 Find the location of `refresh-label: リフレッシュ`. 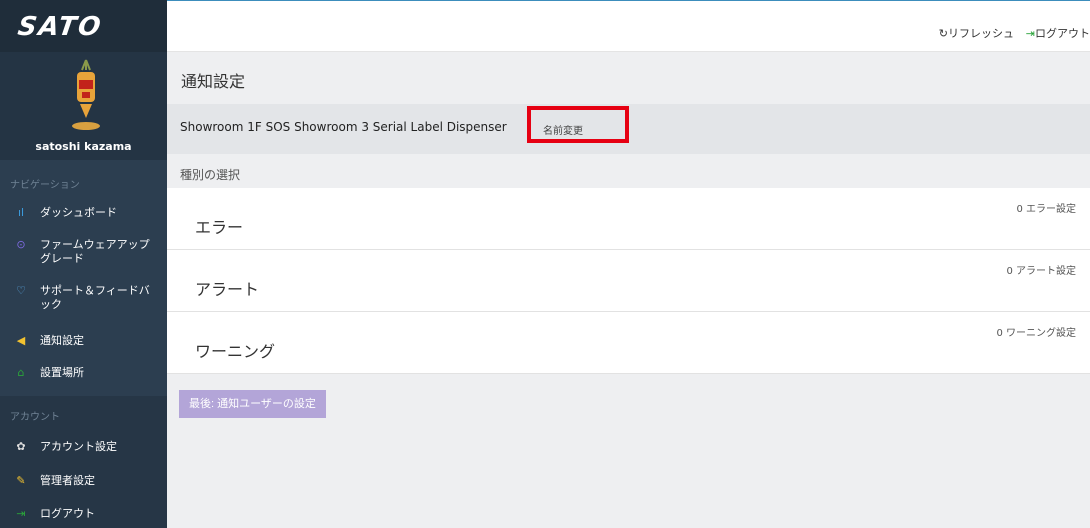

refresh-label: リフレッシュ is located at coordinates (981, 33).